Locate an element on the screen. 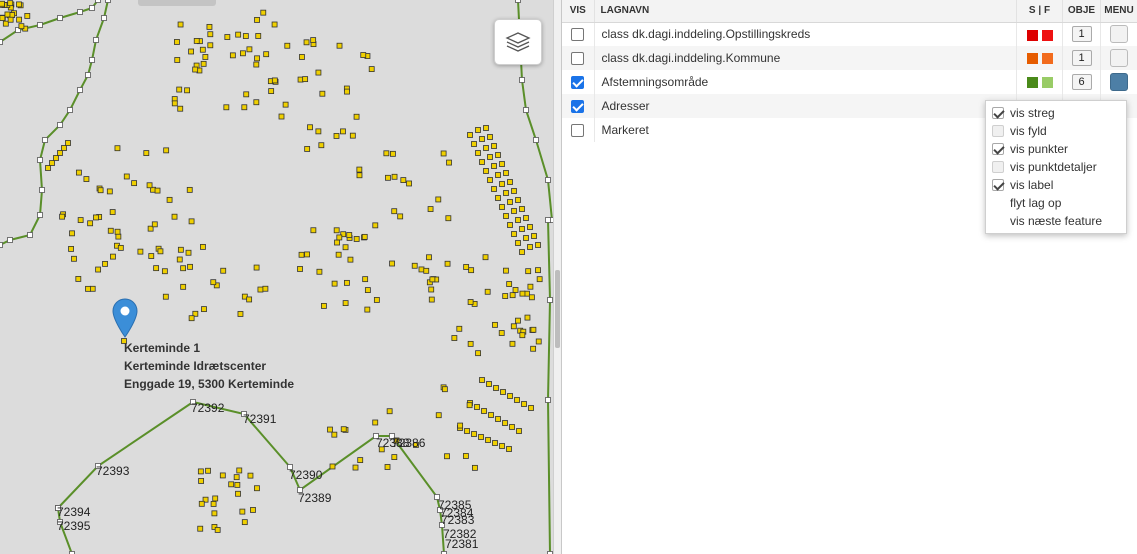  map-marker-icon is located at coordinates (125, 318).